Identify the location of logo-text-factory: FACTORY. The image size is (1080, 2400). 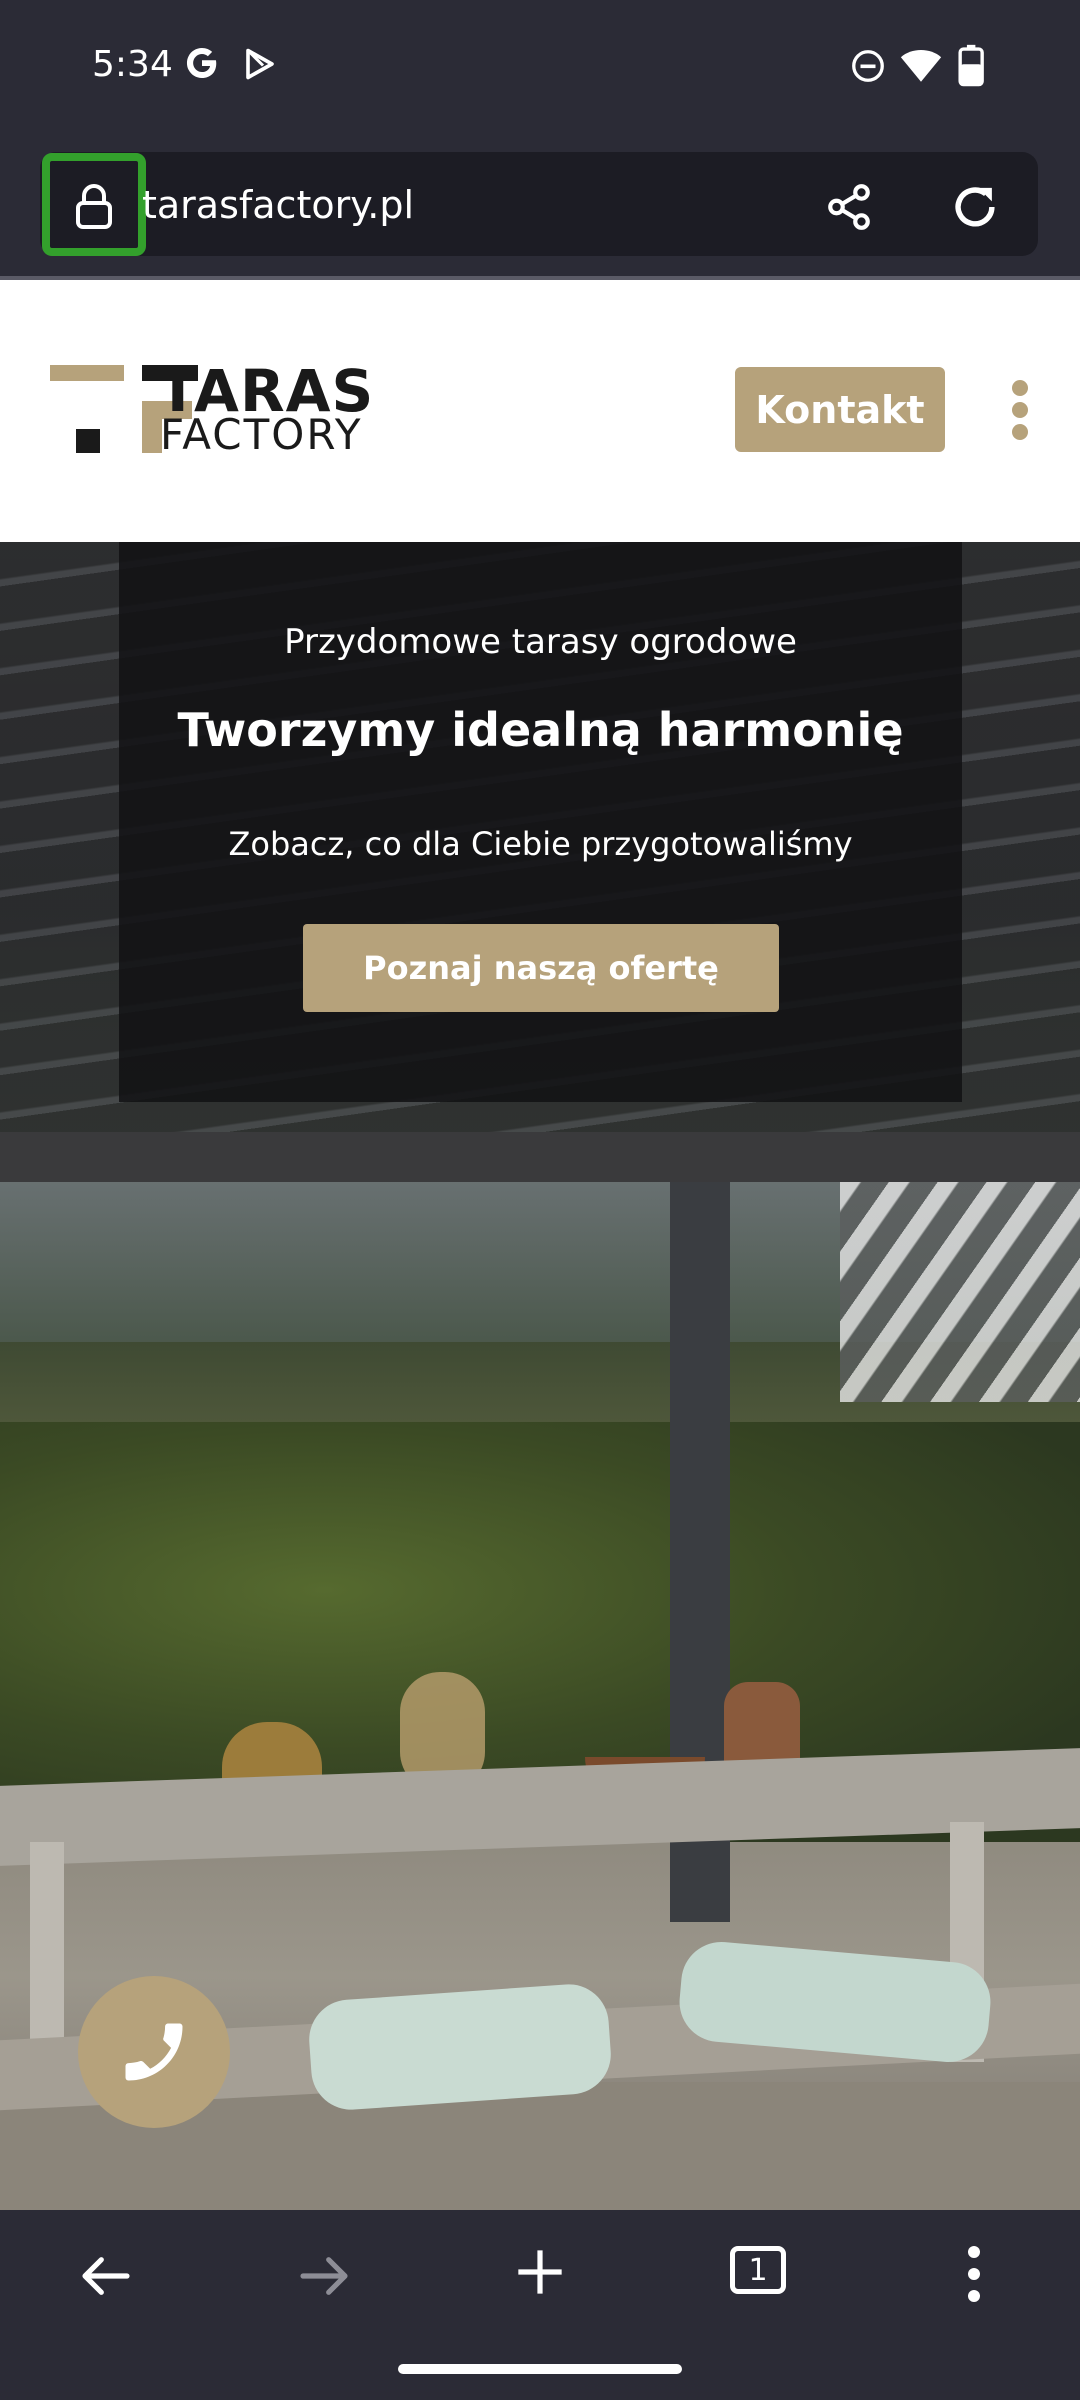
(261, 434).